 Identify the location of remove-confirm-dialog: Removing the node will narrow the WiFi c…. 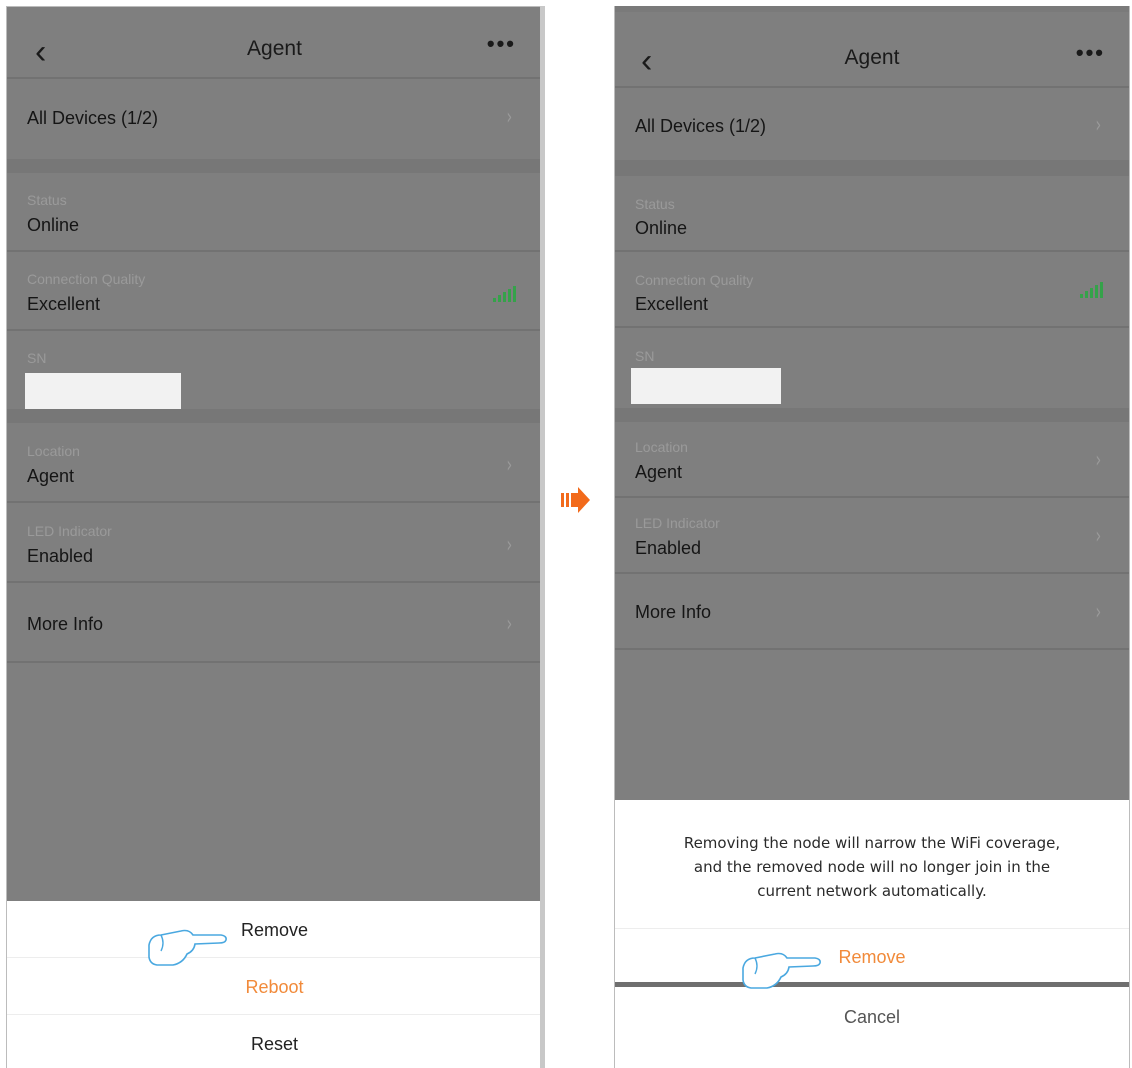
(872, 934).